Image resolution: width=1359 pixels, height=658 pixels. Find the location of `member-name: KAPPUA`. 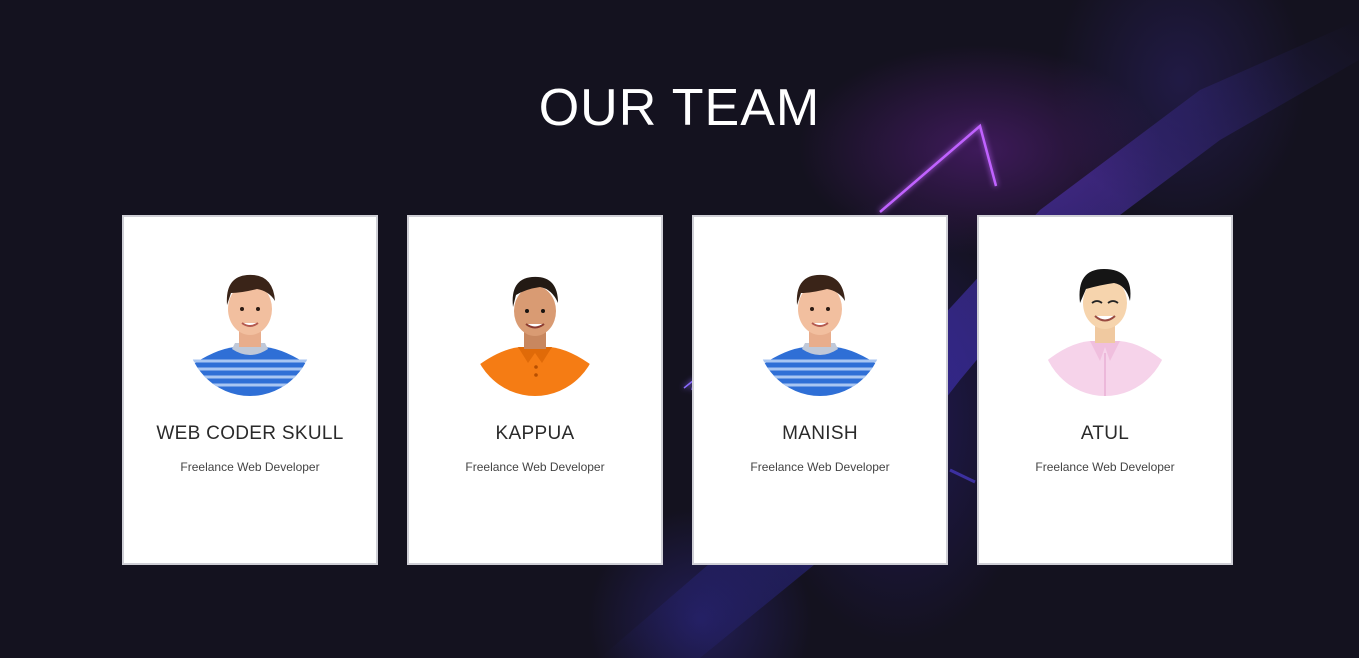

member-name: KAPPUA is located at coordinates (535, 433).